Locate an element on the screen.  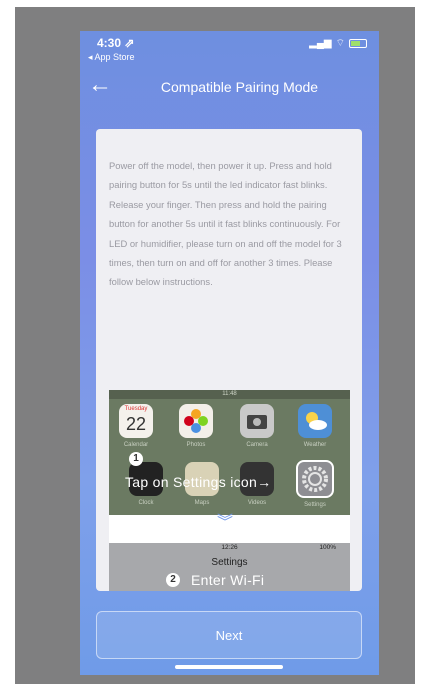
app-label-videos: Videos is located at coordinates (257, 503).